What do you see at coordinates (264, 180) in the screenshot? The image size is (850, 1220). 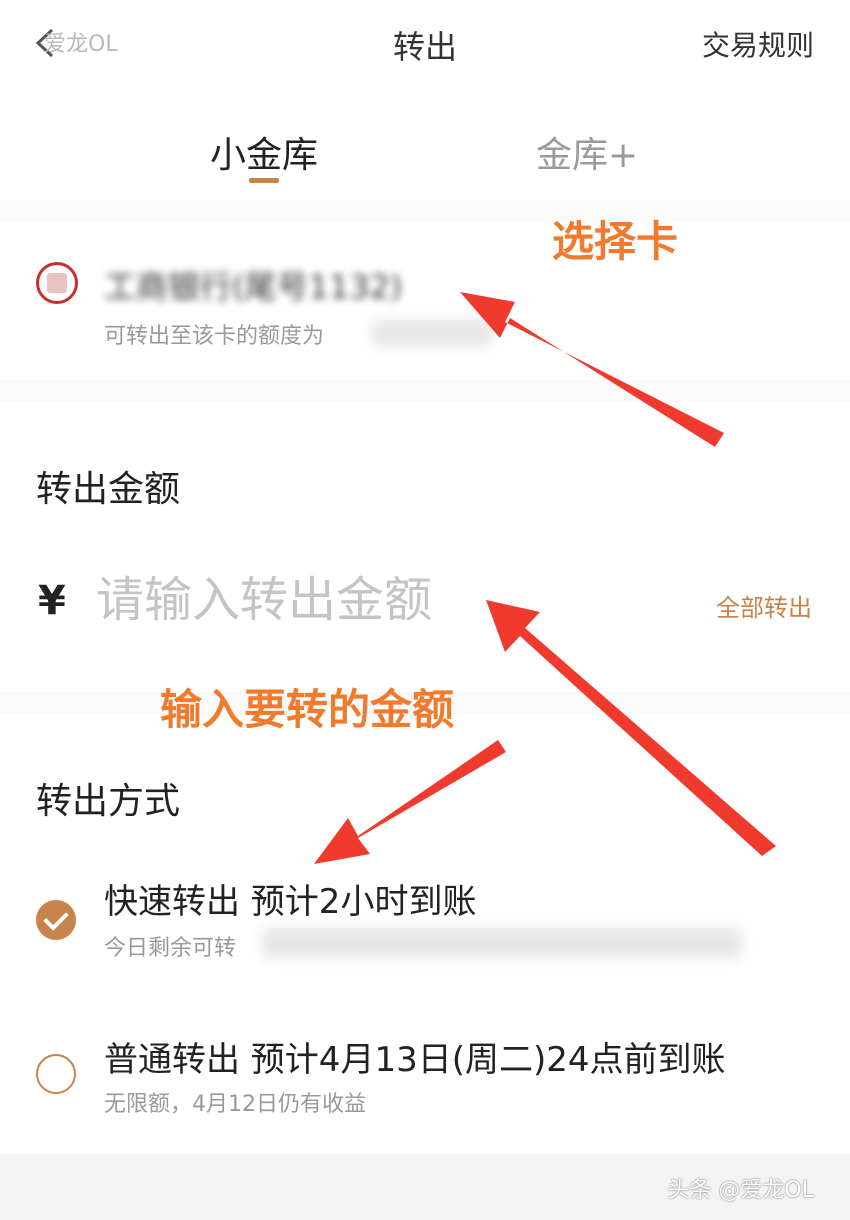 I see `active-tab-indicator` at bounding box center [264, 180].